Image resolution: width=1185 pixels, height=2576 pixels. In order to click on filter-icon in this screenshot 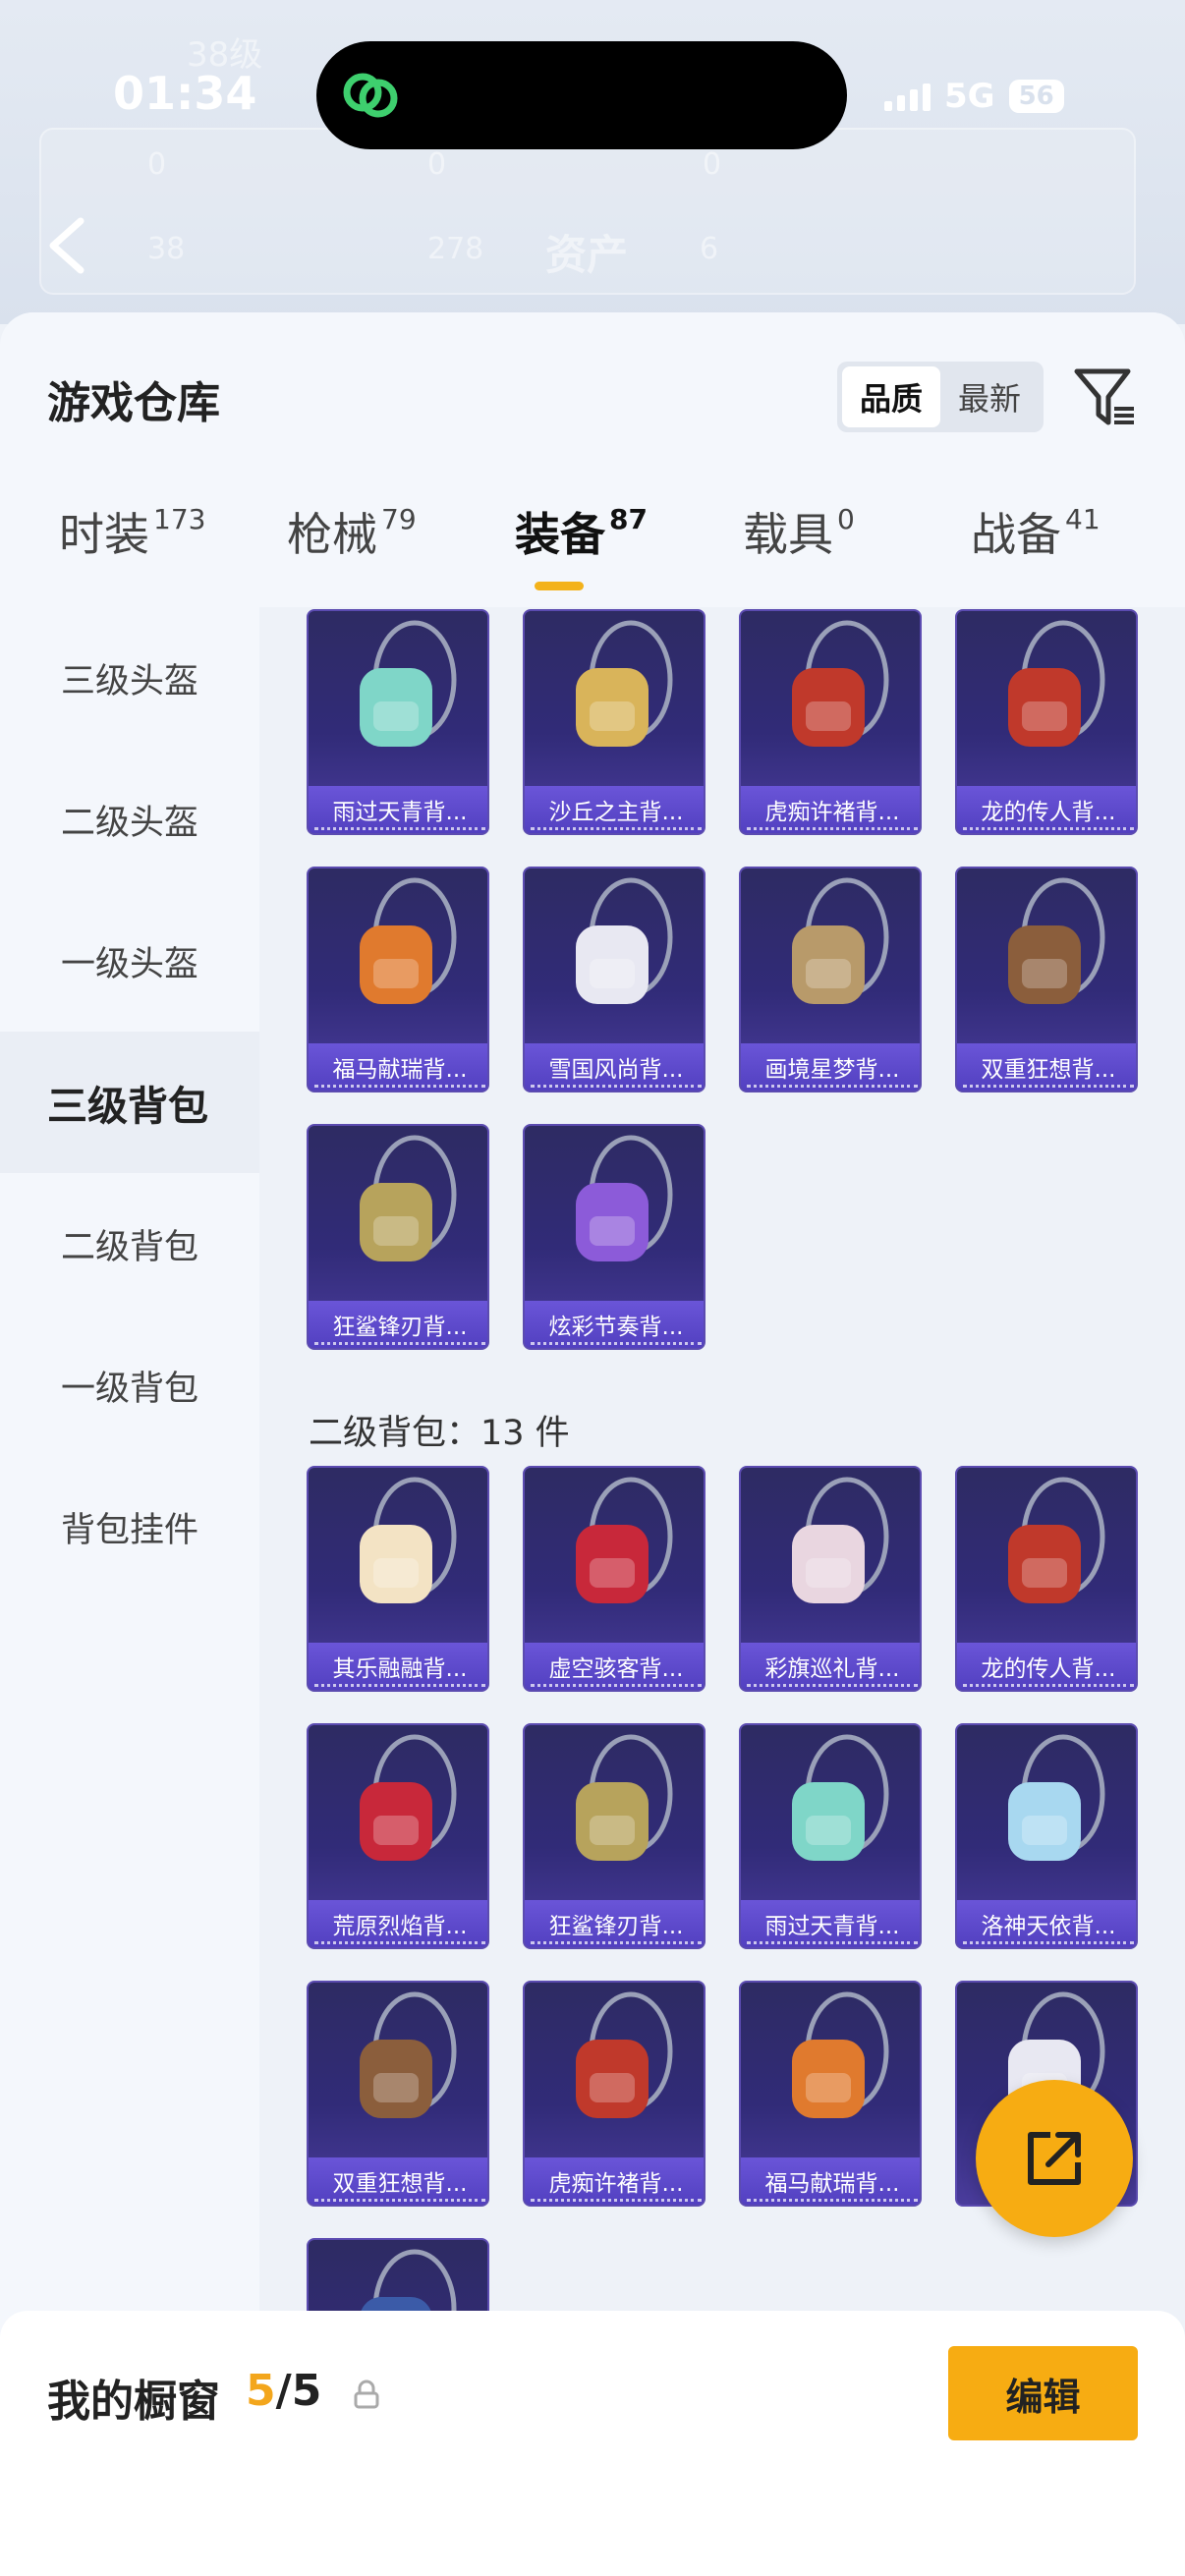, I will do `click(1104, 397)`.